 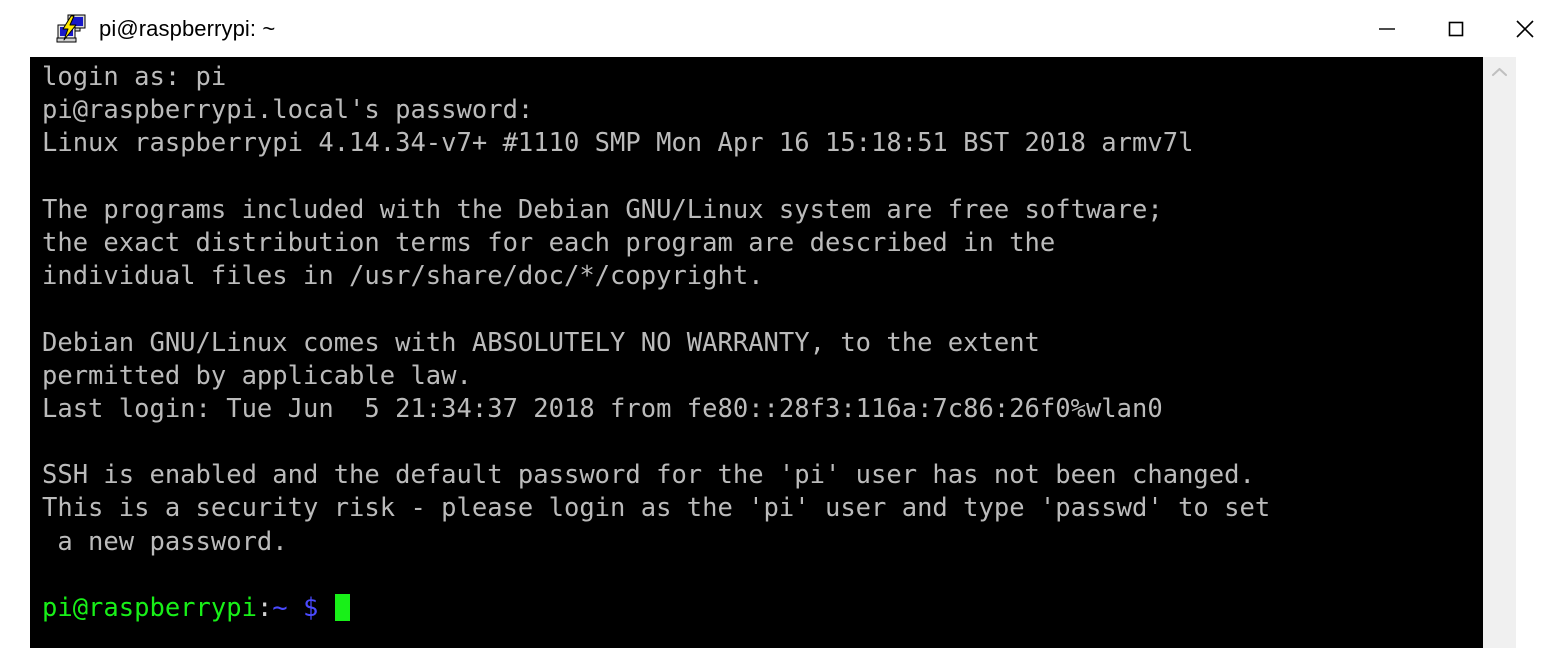 What do you see at coordinates (257, 375) in the screenshot?
I see `terminal-line: permitted by applicable law.` at bounding box center [257, 375].